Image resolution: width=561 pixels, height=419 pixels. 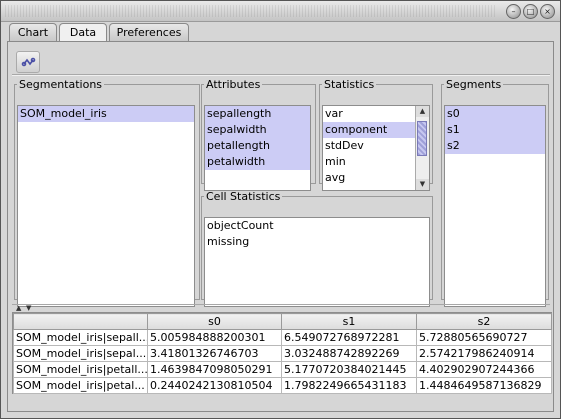 I want to click on list-item: objectCount, so click(x=317, y=226).